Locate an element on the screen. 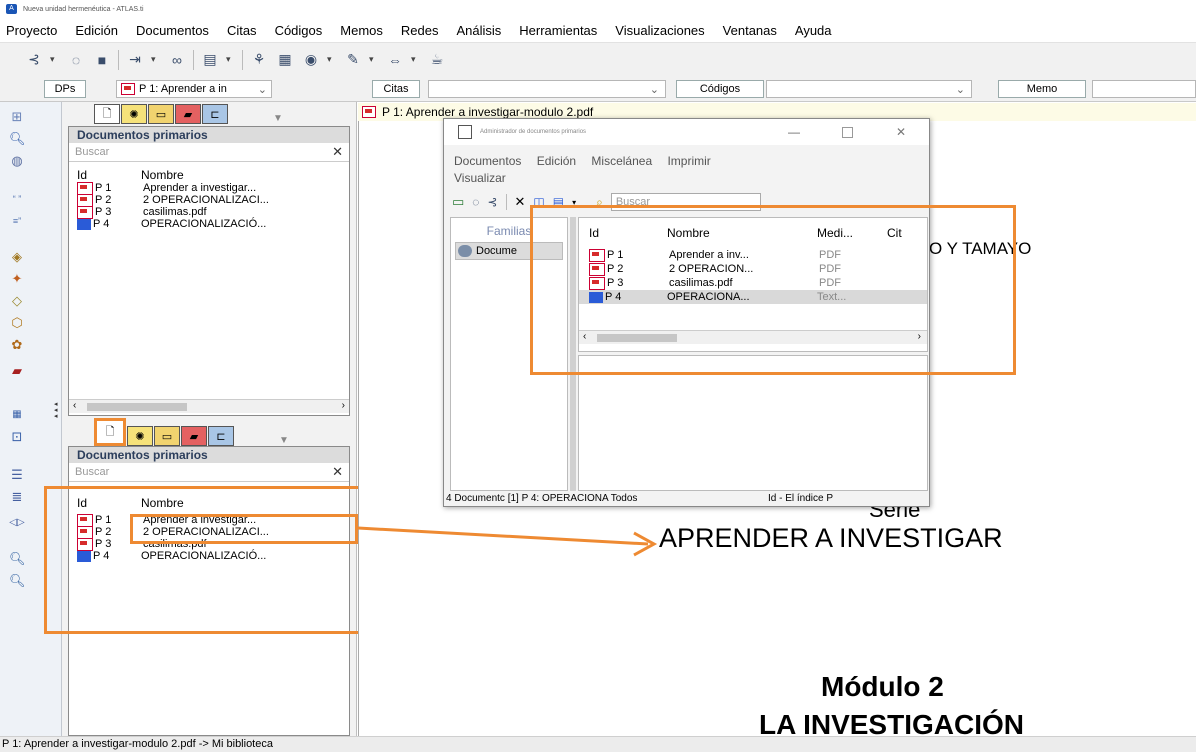  dialog-menu-visualizar: Visualizar is located at coordinates (480, 178).